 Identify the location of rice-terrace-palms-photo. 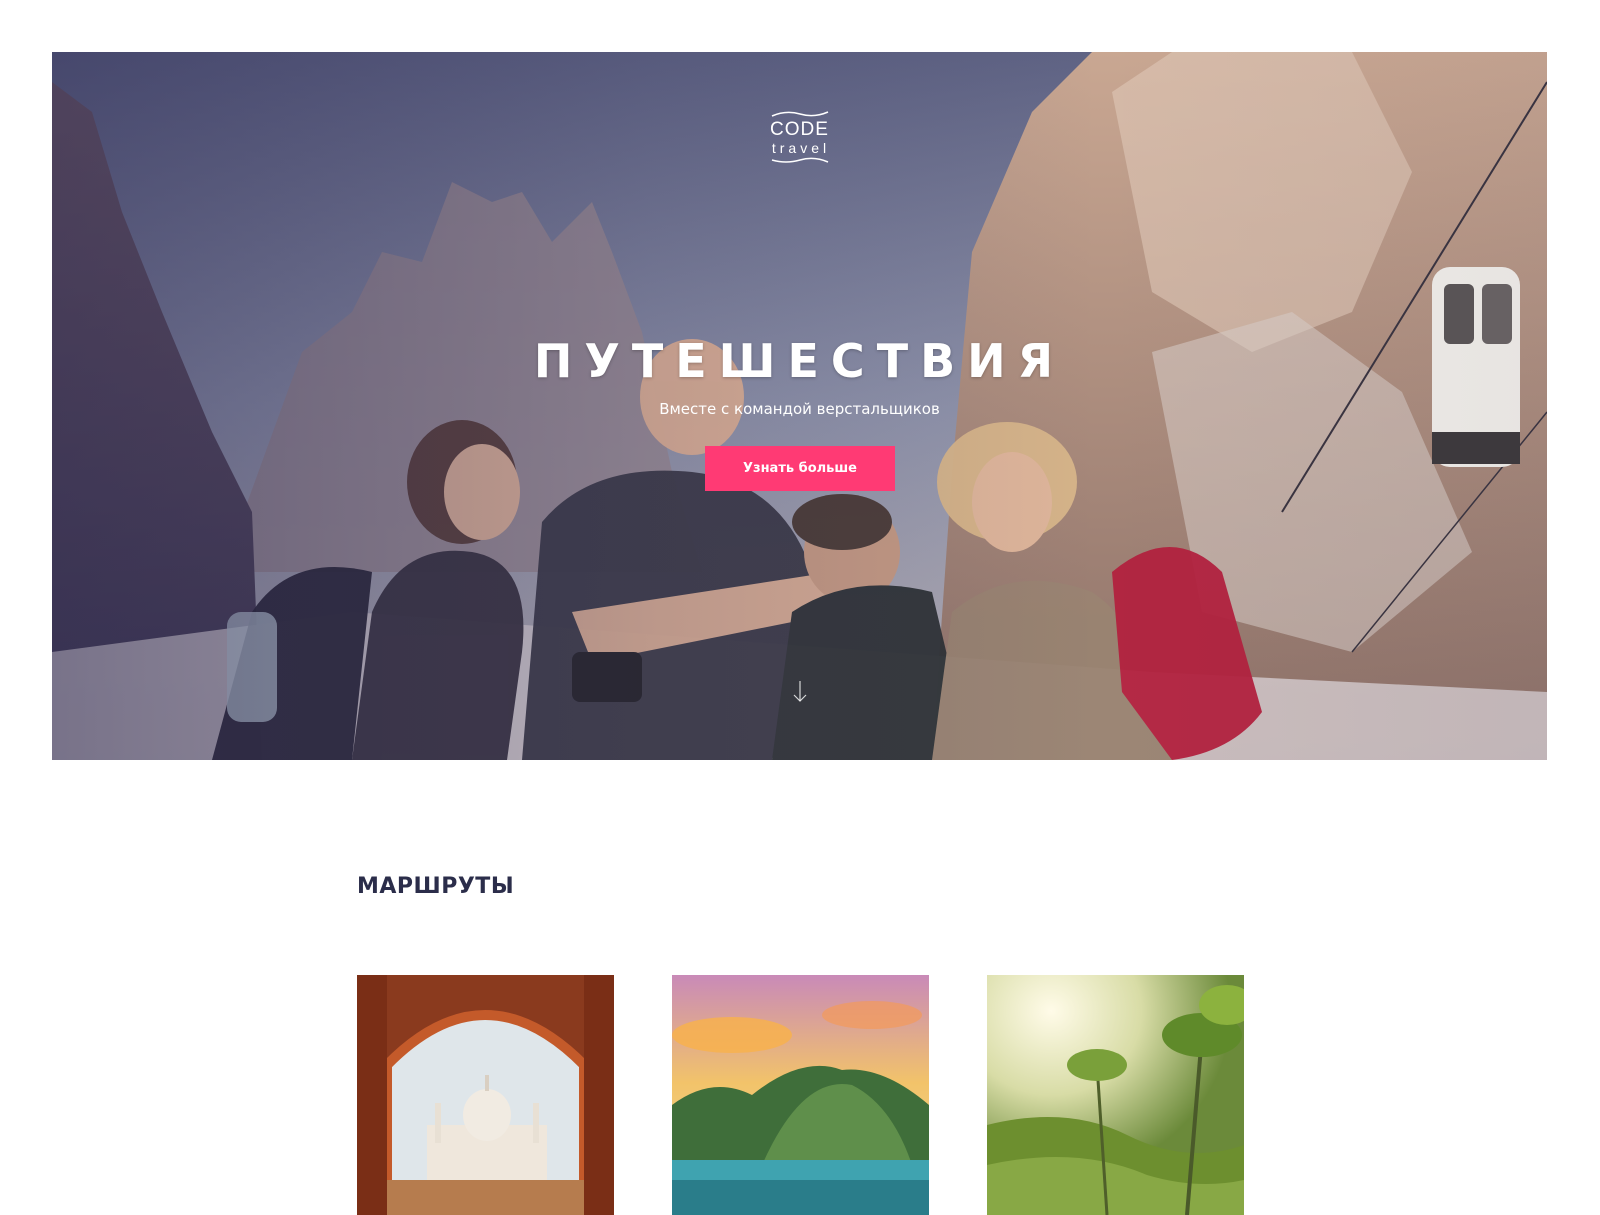
(1115, 1095).